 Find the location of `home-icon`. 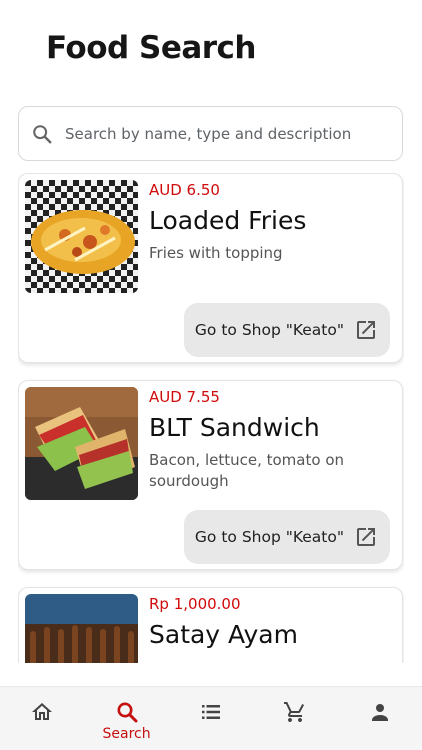

home-icon is located at coordinates (42, 712).